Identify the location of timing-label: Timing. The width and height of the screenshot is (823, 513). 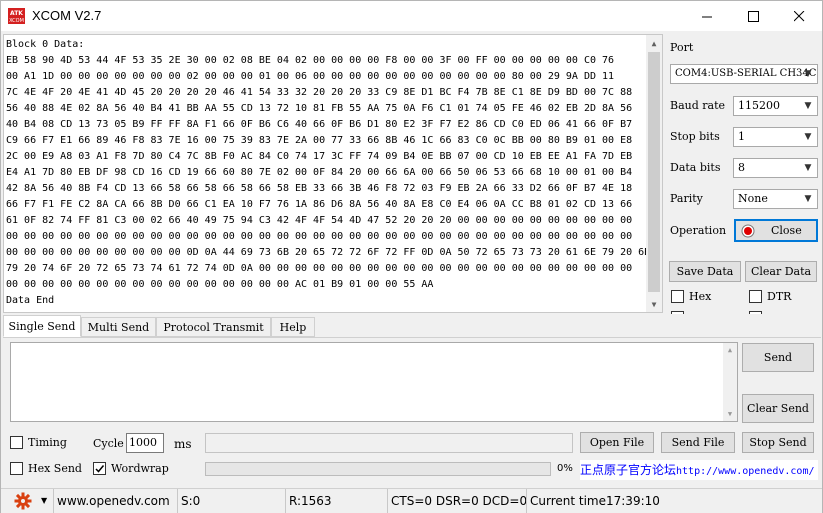
(47, 442).